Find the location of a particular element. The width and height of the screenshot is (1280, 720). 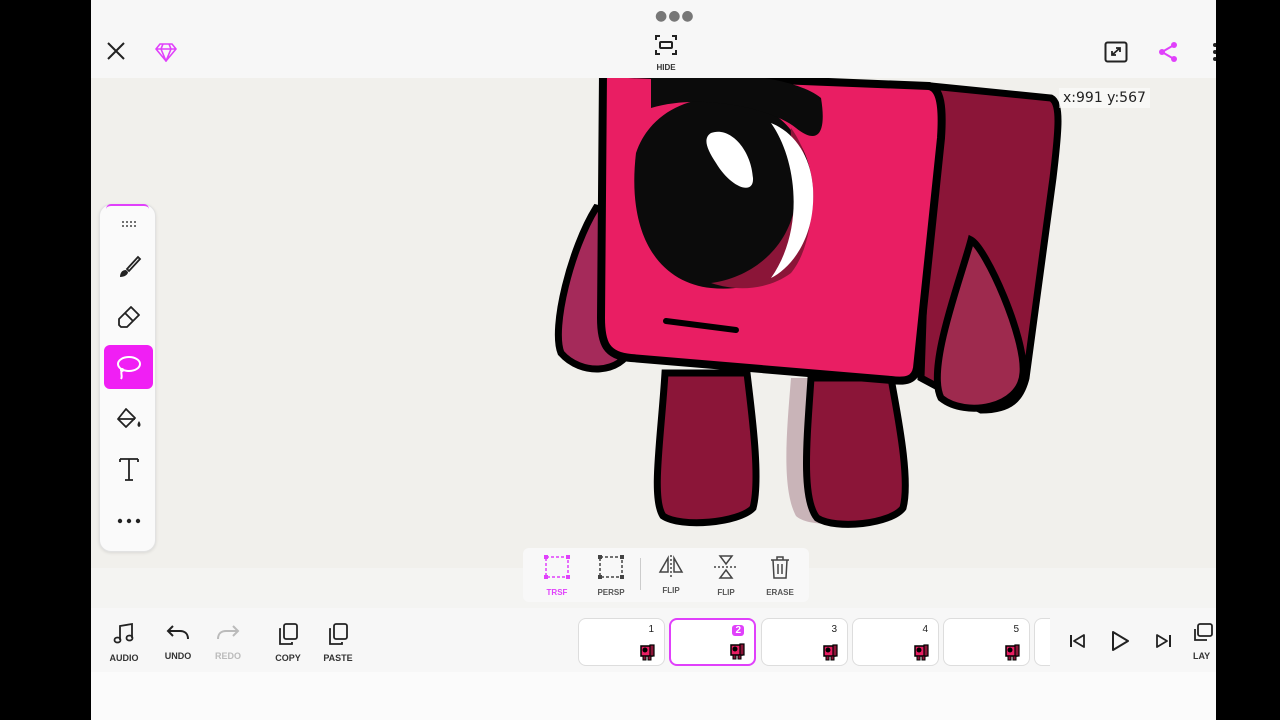

selection-transform-bar: TRSF PERSP FLIP FLIP ERASE is located at coordinates (666, 575).